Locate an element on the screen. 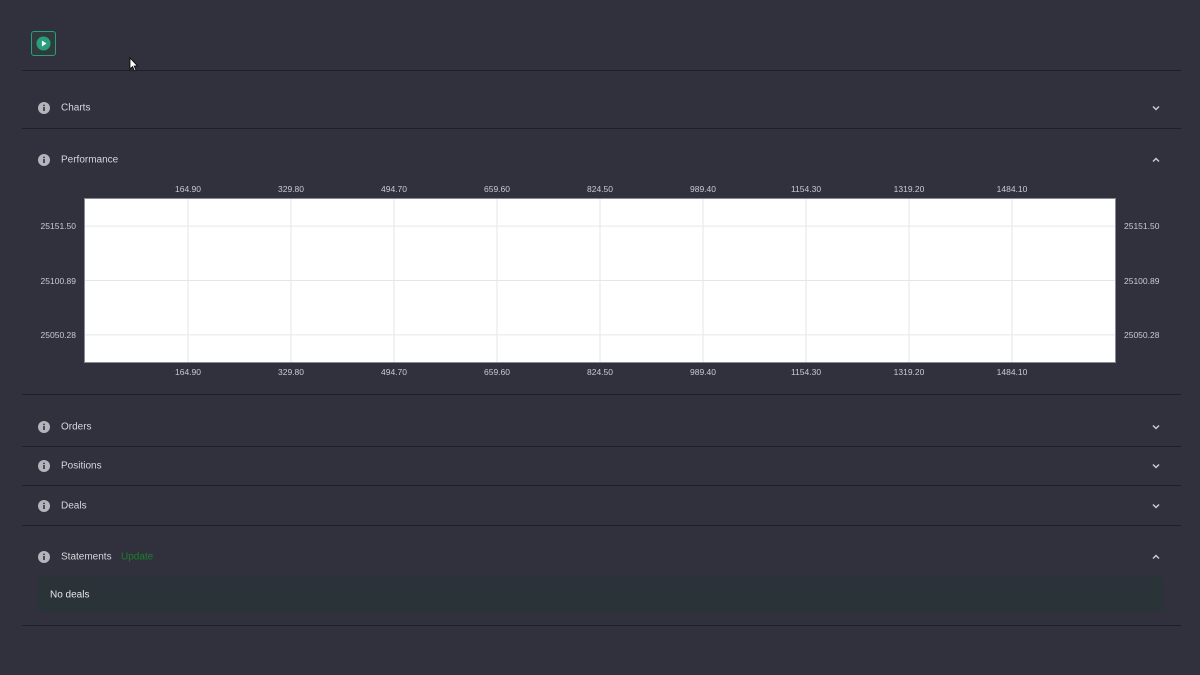 The width and height of the screenshot is (1200, 675). statements-header: Statements Update is located at coordinates (601, 557).